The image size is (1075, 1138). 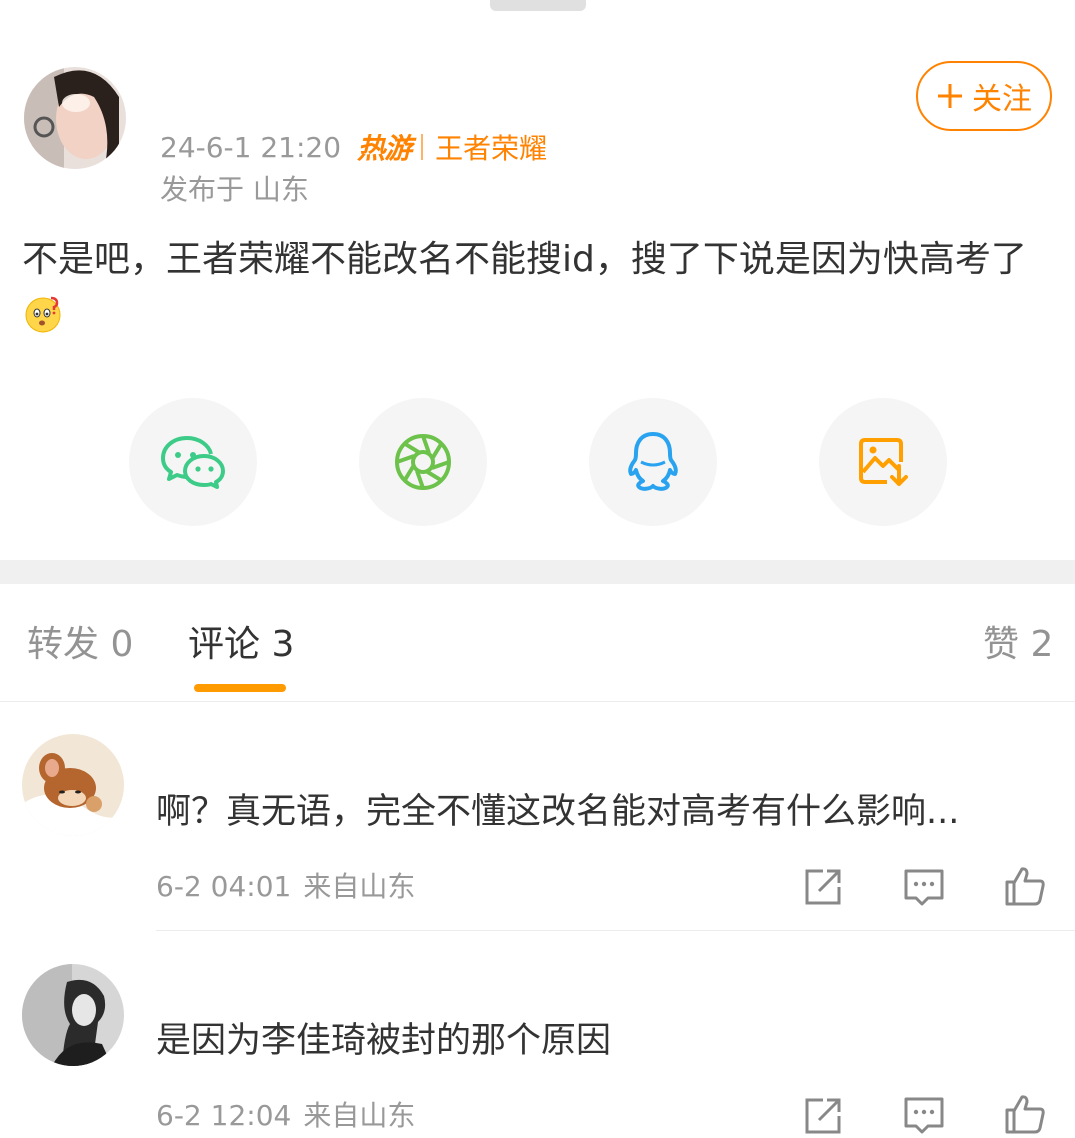 I want to click on share-wechat-button, so click(x=193, y=462).